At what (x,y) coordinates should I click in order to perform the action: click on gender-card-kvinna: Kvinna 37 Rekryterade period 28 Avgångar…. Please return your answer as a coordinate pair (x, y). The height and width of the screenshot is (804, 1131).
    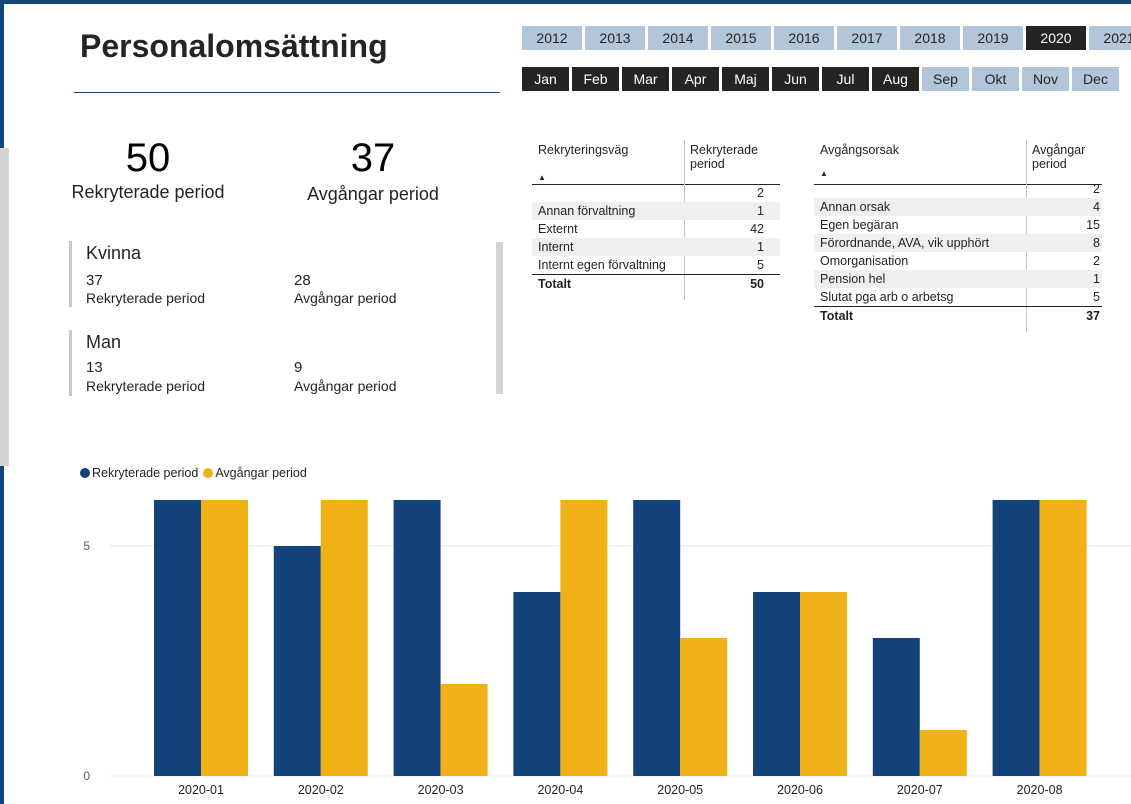
    Looking at the image, I should click on (280, 274).